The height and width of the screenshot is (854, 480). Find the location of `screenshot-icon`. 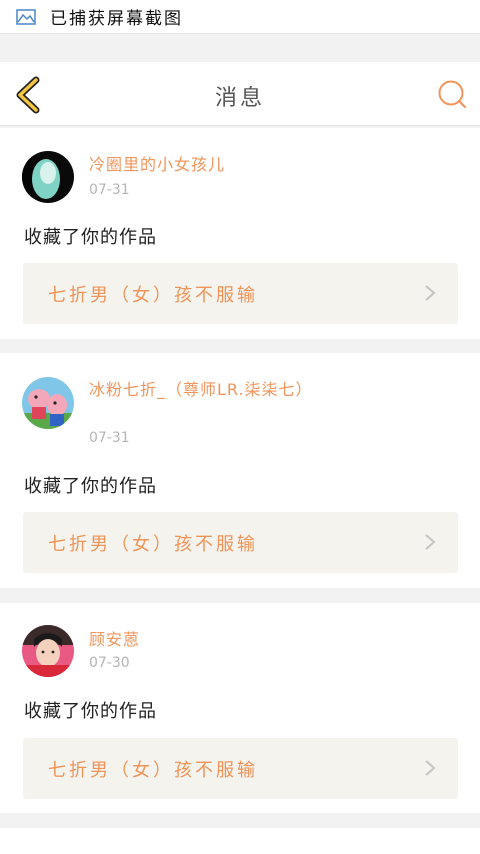

screenshot-icon is located at coordinates (26, 16).